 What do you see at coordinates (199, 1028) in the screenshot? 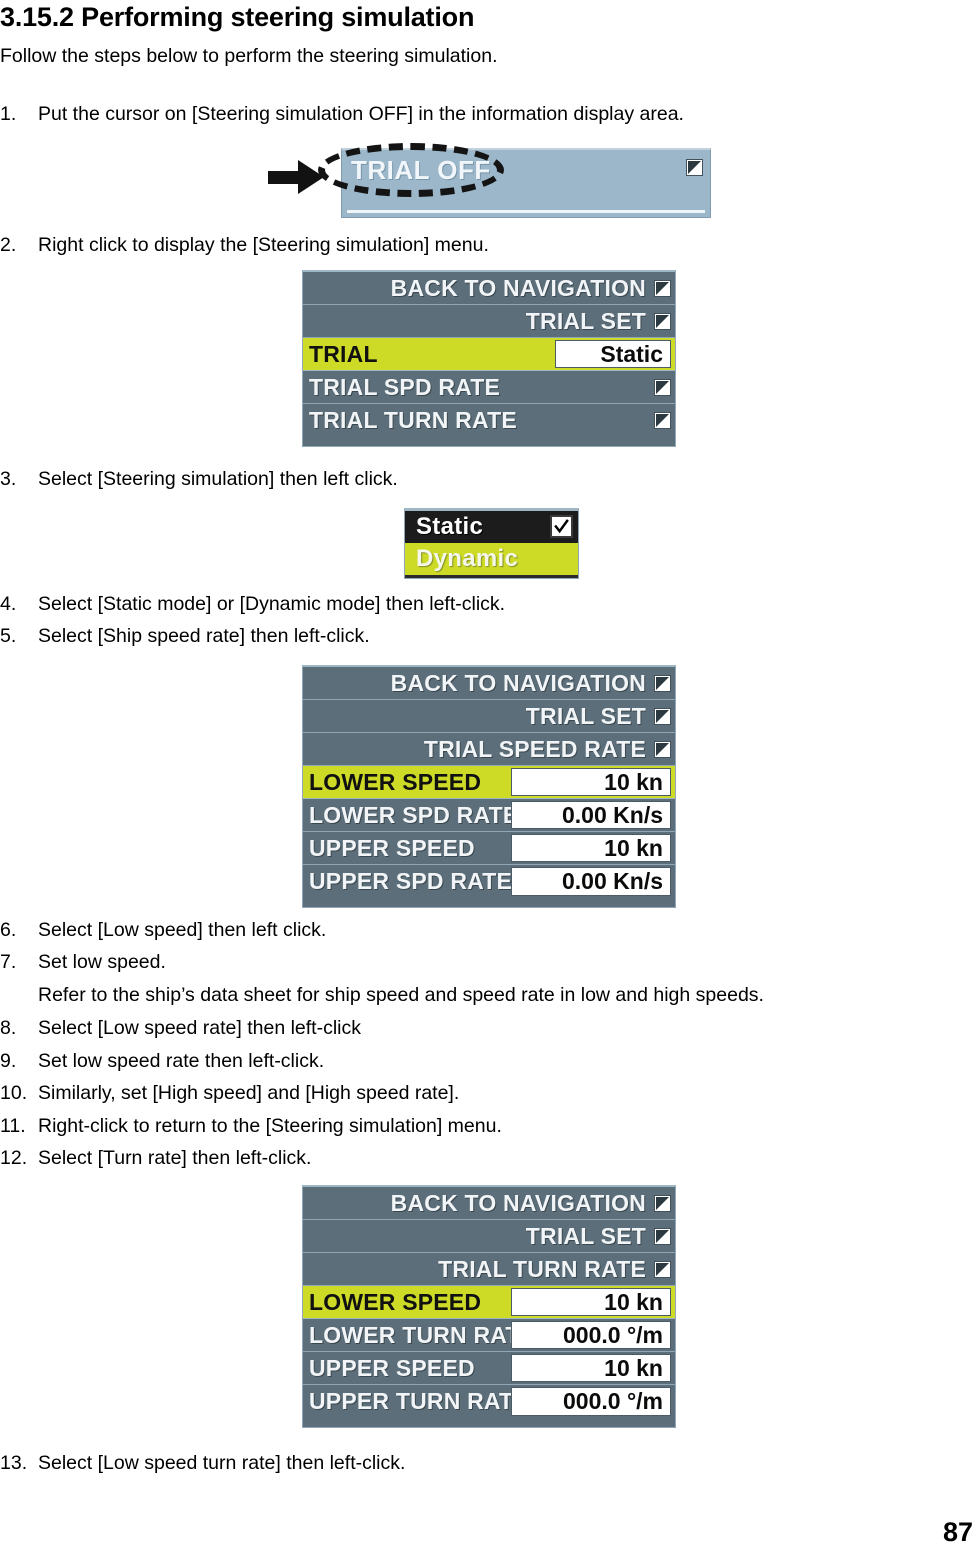
I see `step-text: Select [Low speed rate] then left-click` at bounding box center [199, 1028].